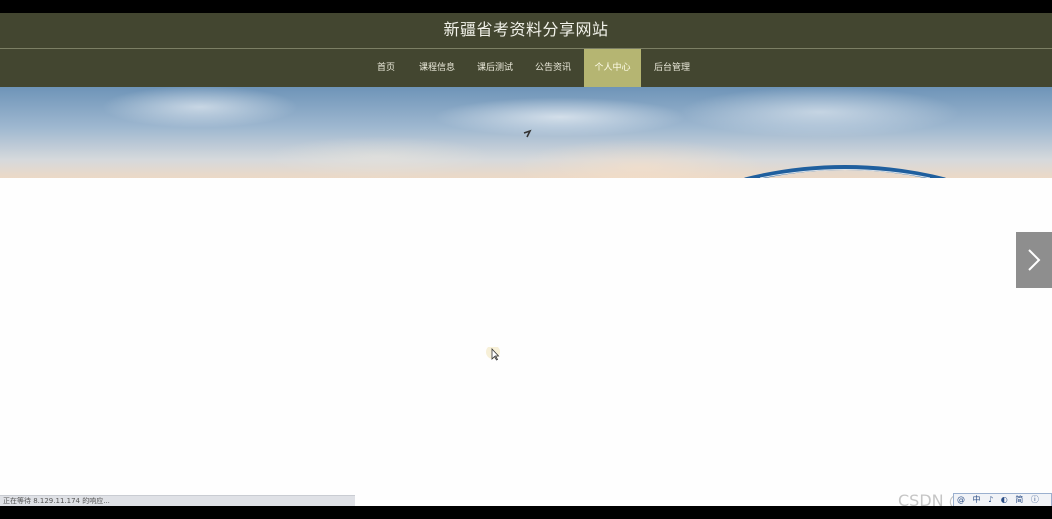 The width and height of the screenshot is (1052, 519). What do you see at coordinates (977, 499) in the screenshot?
I see `ime-chinese-mode: 中` at bounding box center [977, 499].